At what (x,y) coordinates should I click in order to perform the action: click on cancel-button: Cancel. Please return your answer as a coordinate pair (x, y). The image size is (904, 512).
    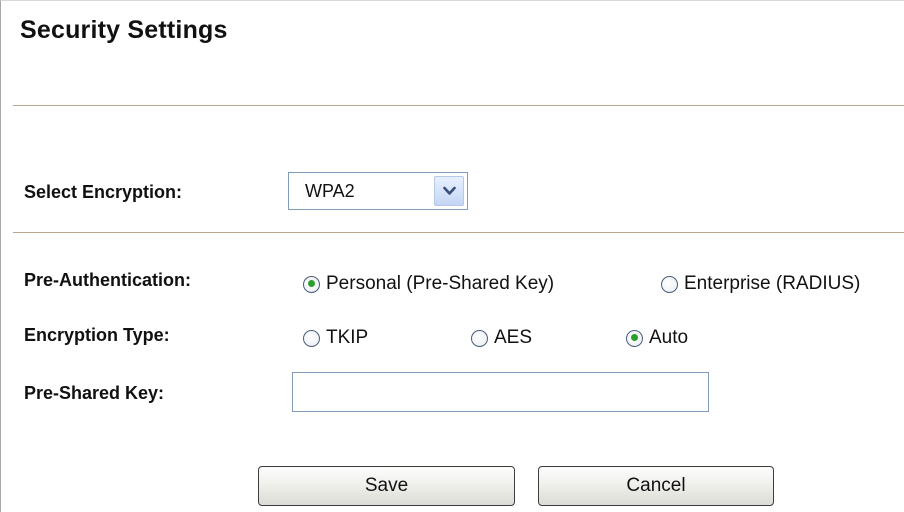
    Looking at the image, I should click on (656, 486).